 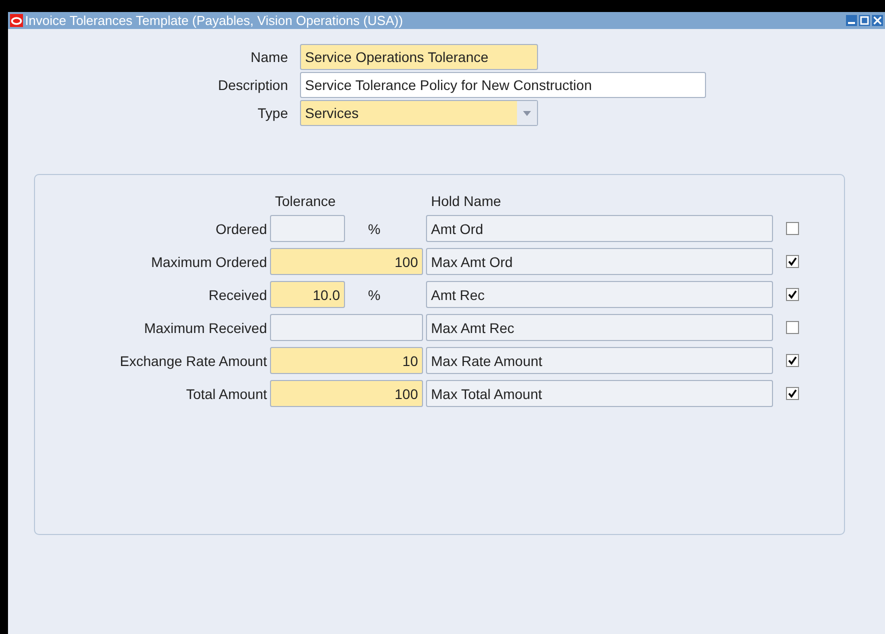 I want to click on hold-name-field: Amt Ord, so click(x=599, y=228).